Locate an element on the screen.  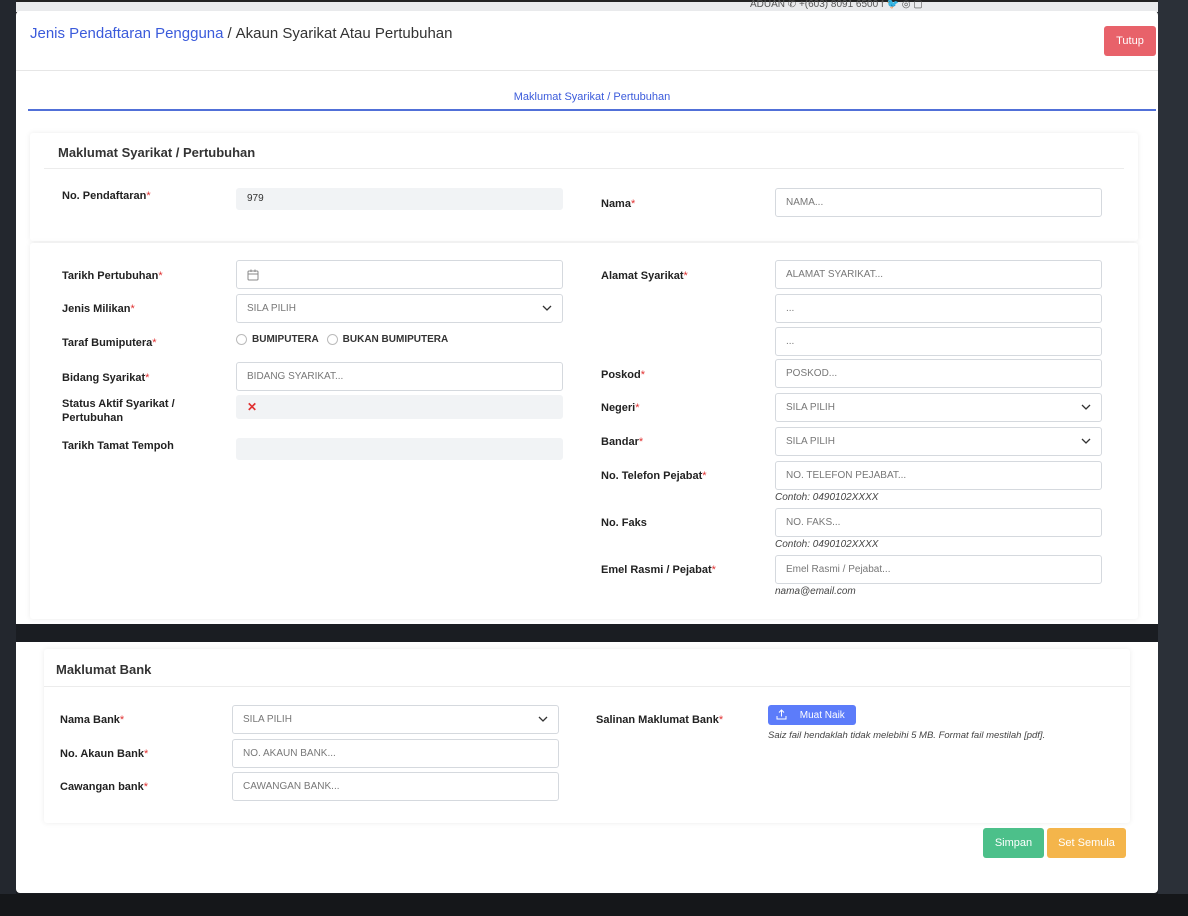
bank-card-title: Maklumat Bank is located at coordinates (104, 669).